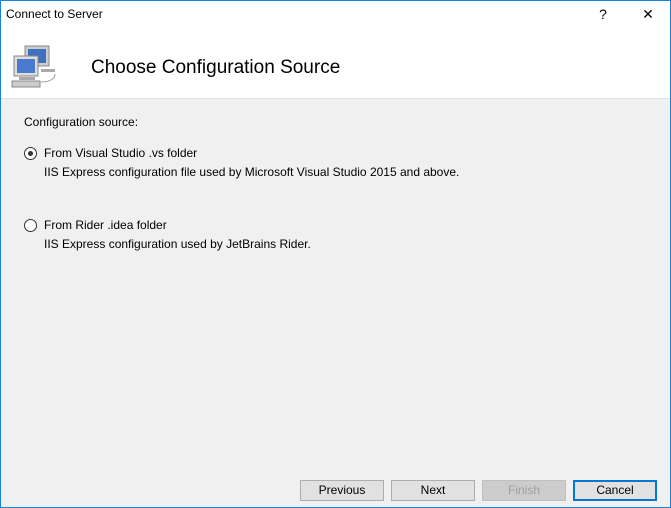  What do you see at coordinates (524, 490) in the screenshot?
I see `finish-button: Finish` at bounding box center [524, 490].